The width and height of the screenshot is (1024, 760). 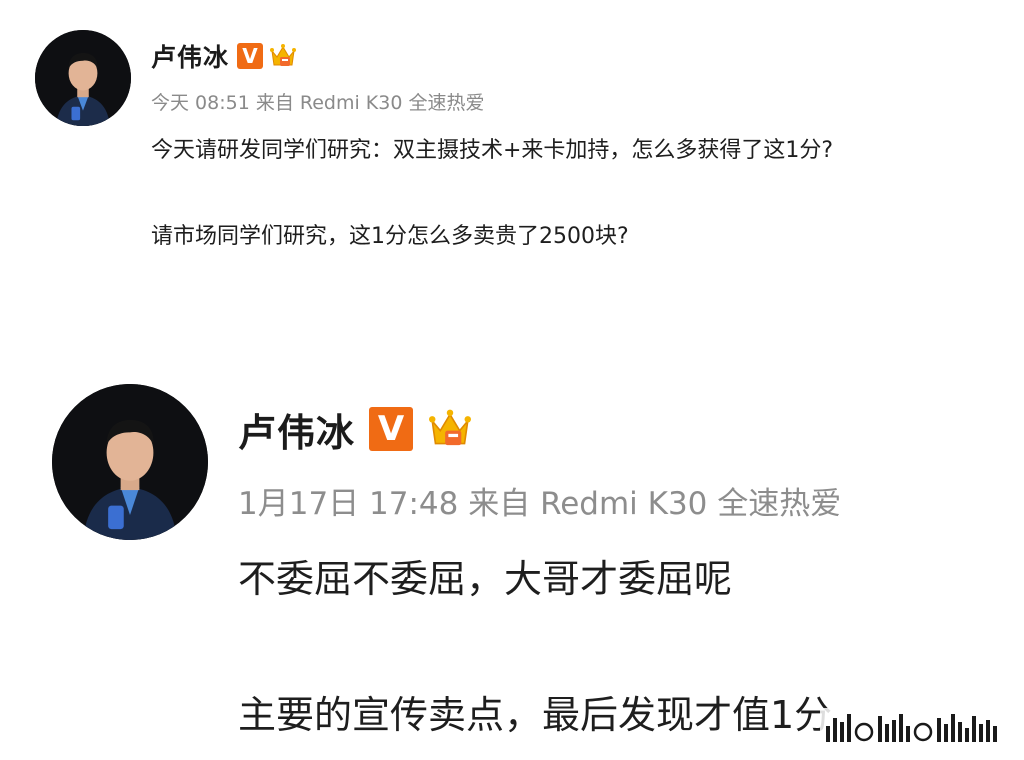 What do you see at coordinates (318, 103) in the screenshot?
I see `post-meta: 今天 08:51 来自 Redmi K30 全速热爱` at bounding box center [318, 103].